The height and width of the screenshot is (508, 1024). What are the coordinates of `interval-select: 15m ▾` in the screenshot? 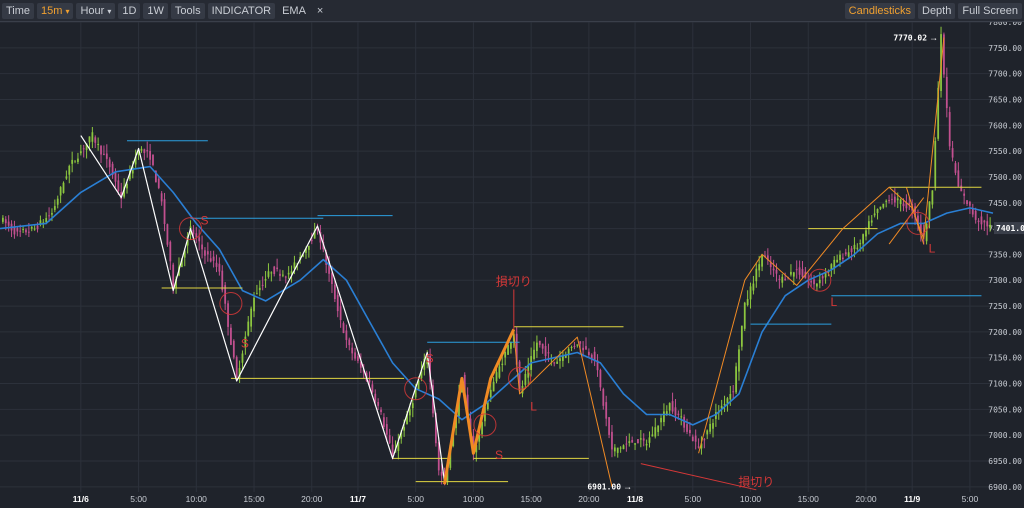 It's located at (55, 11).